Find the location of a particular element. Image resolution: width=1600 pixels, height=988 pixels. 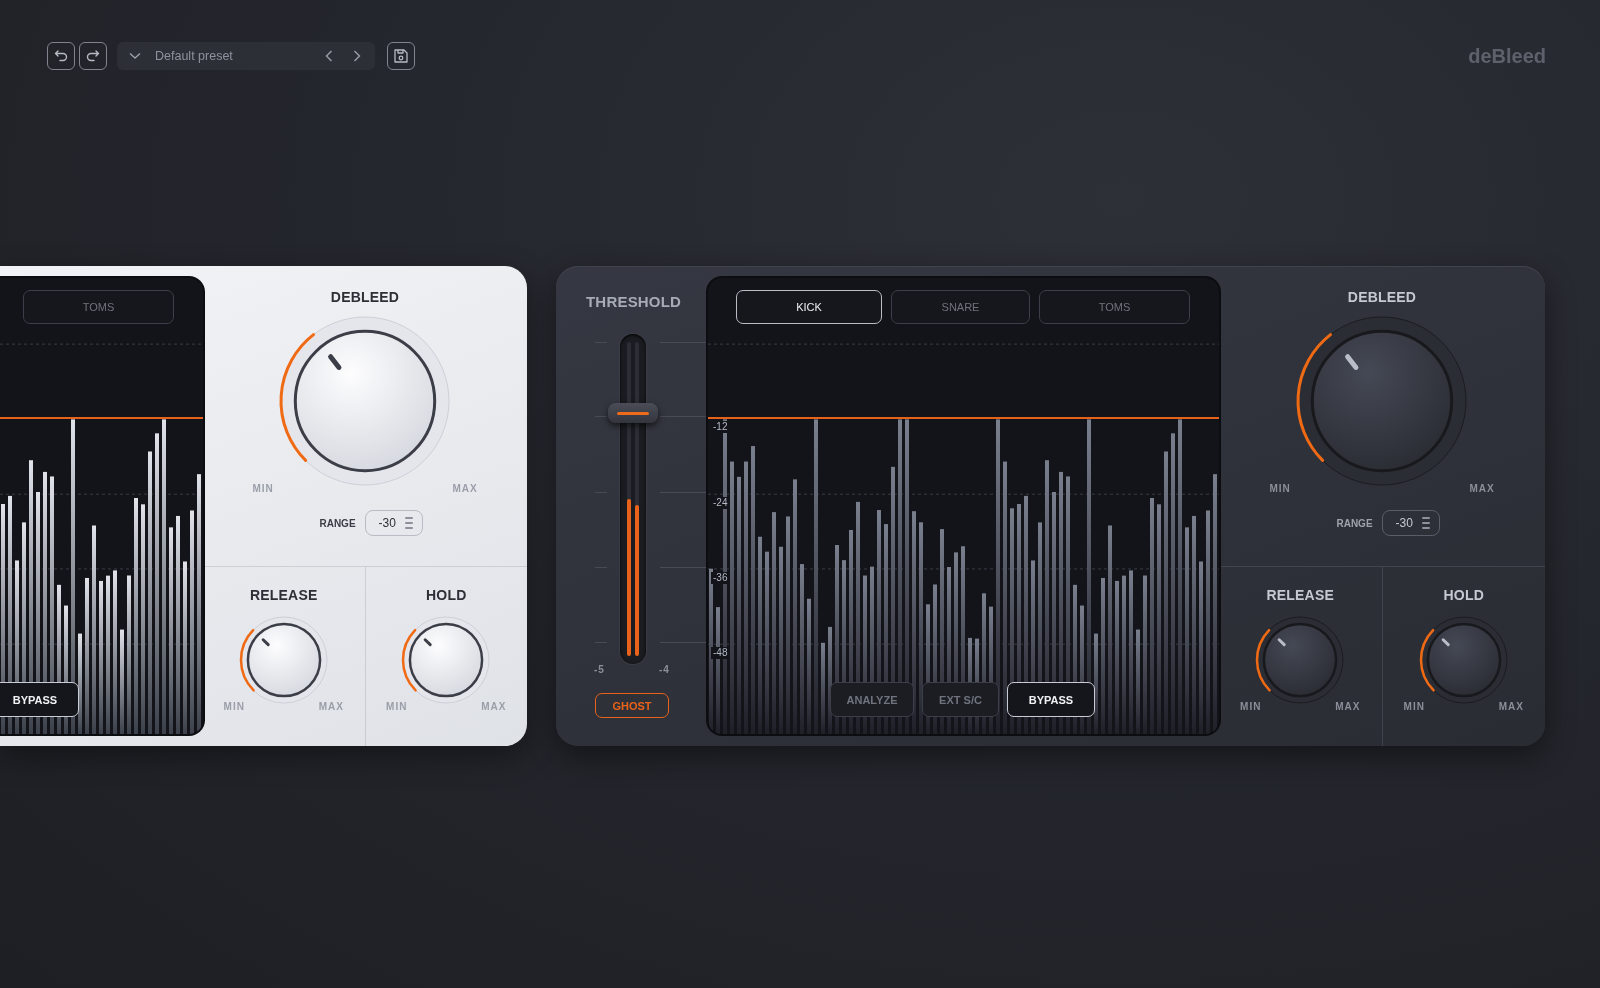

scale-label: -24 is located at coordinates (720, 503).